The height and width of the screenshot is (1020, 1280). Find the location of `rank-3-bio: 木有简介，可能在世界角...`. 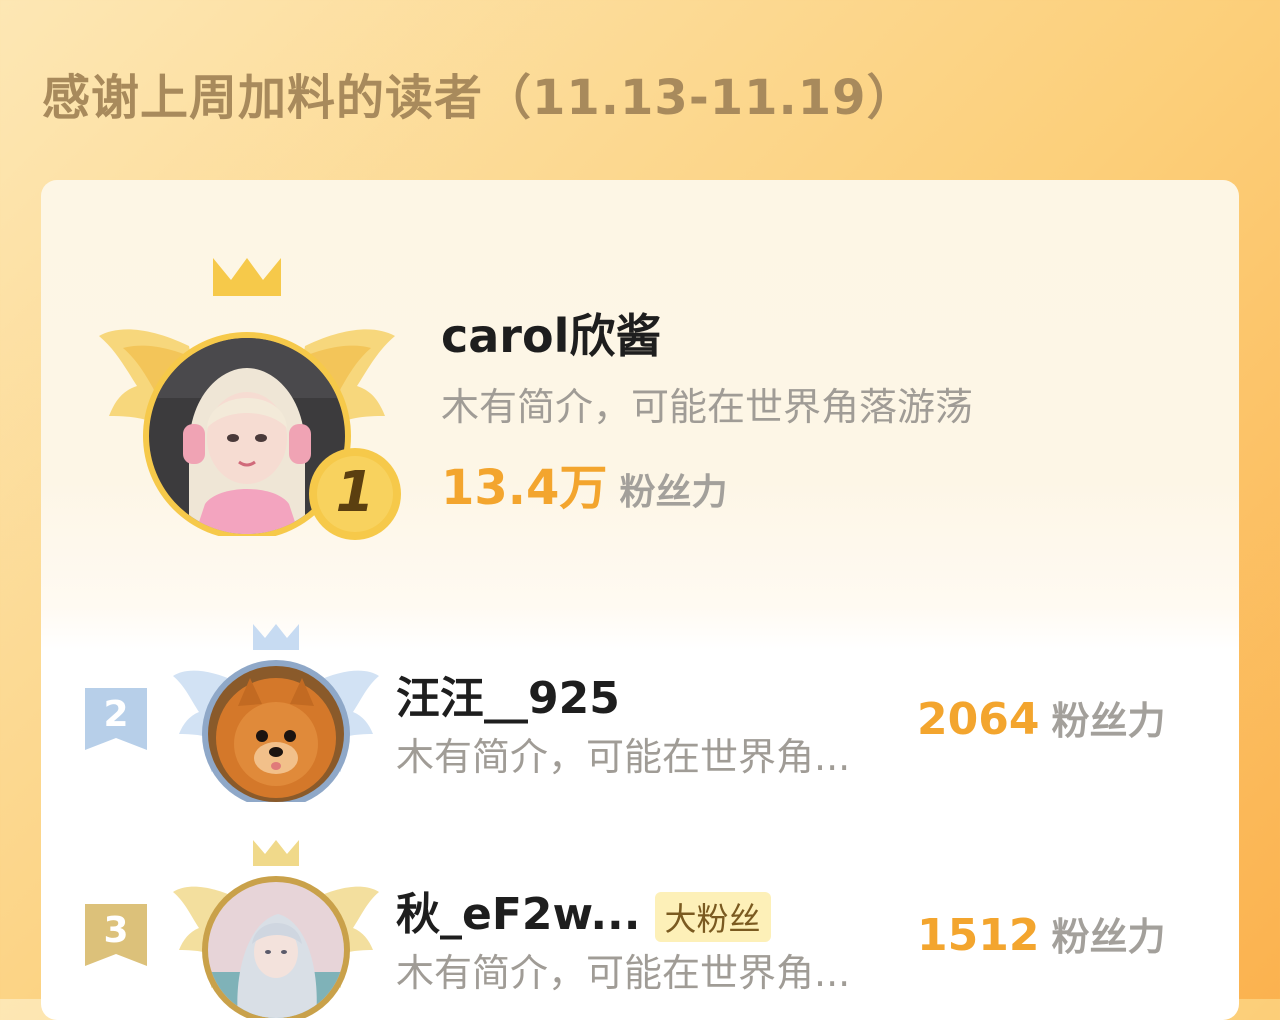

rank-3-bio: 木有简介，可能在世界角... is located at coordinates (623, 973).